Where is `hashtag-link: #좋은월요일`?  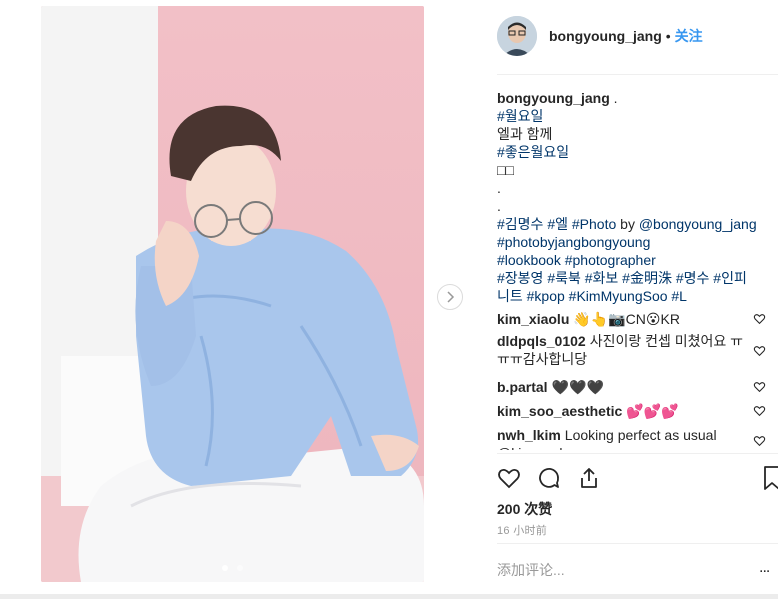
hashtag-link: #좋은월요일 is located at coordinates (632, 152).